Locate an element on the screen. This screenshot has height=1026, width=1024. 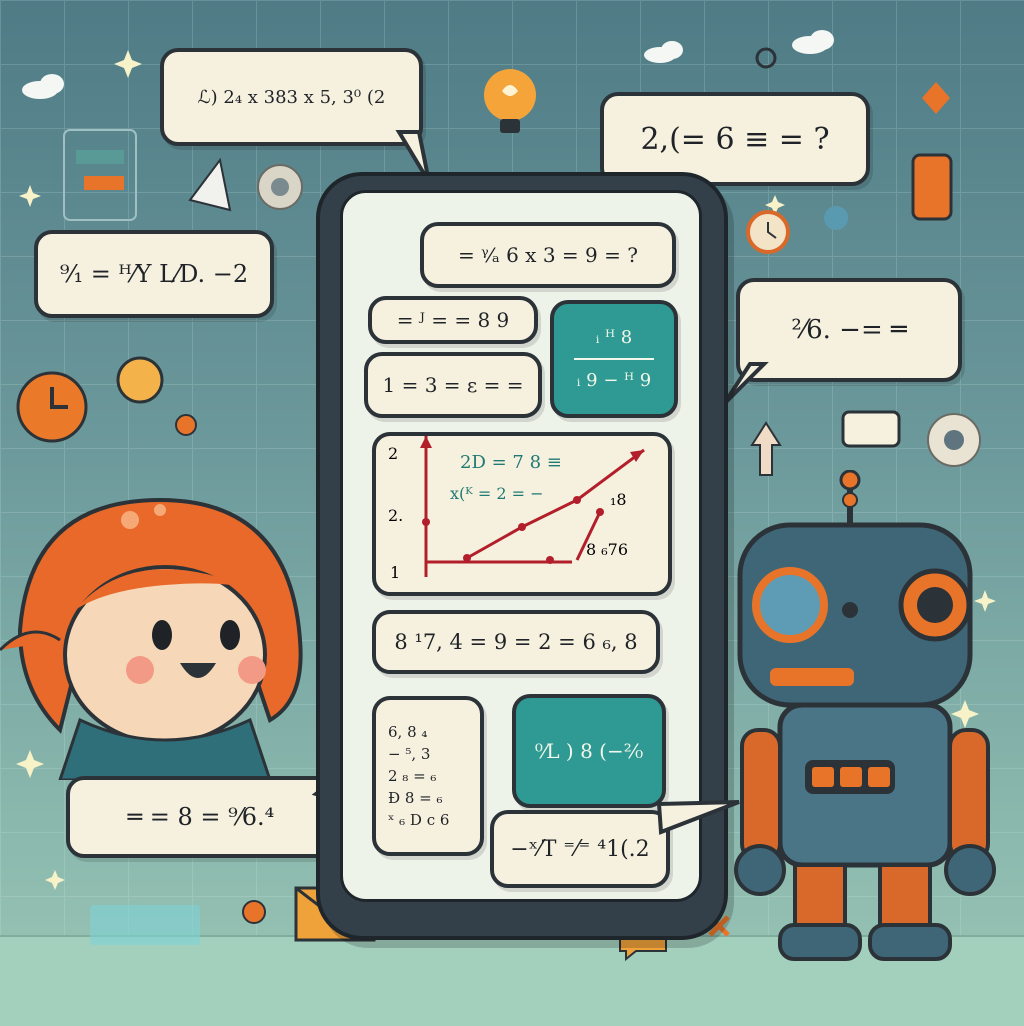
coin-icon is located at coordinates (140, 380).